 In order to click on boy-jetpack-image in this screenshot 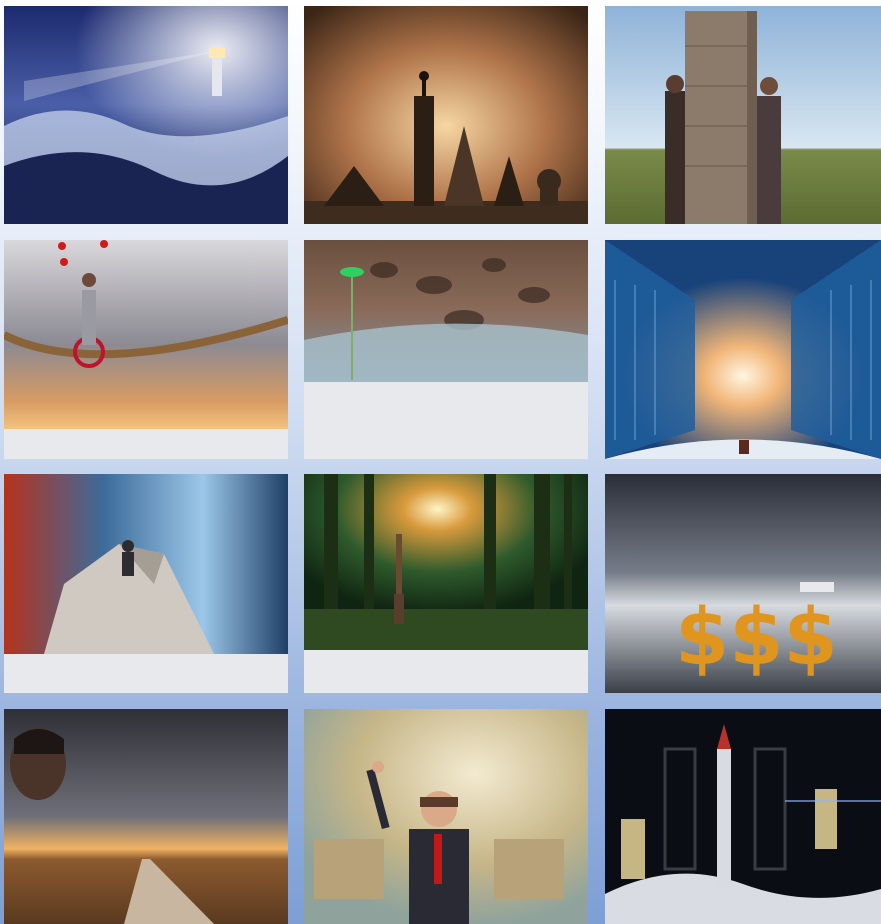, I will do `click(446, 816)`.